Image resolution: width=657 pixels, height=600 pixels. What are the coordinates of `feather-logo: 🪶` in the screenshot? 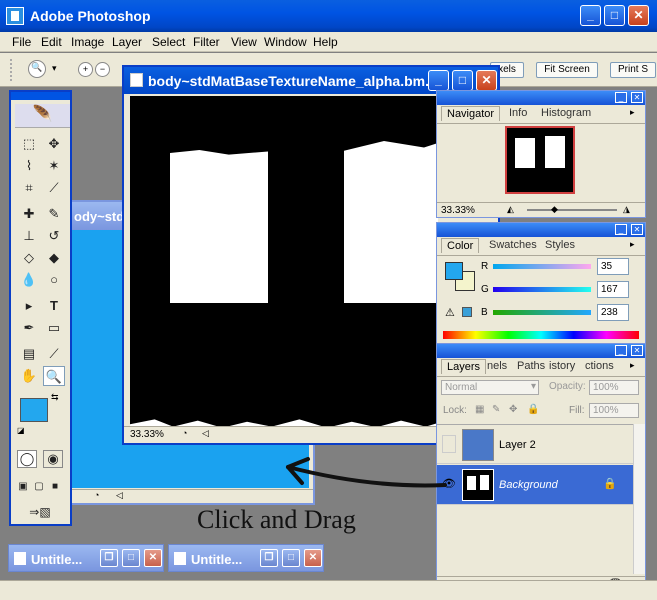 It's located at (42, 116).